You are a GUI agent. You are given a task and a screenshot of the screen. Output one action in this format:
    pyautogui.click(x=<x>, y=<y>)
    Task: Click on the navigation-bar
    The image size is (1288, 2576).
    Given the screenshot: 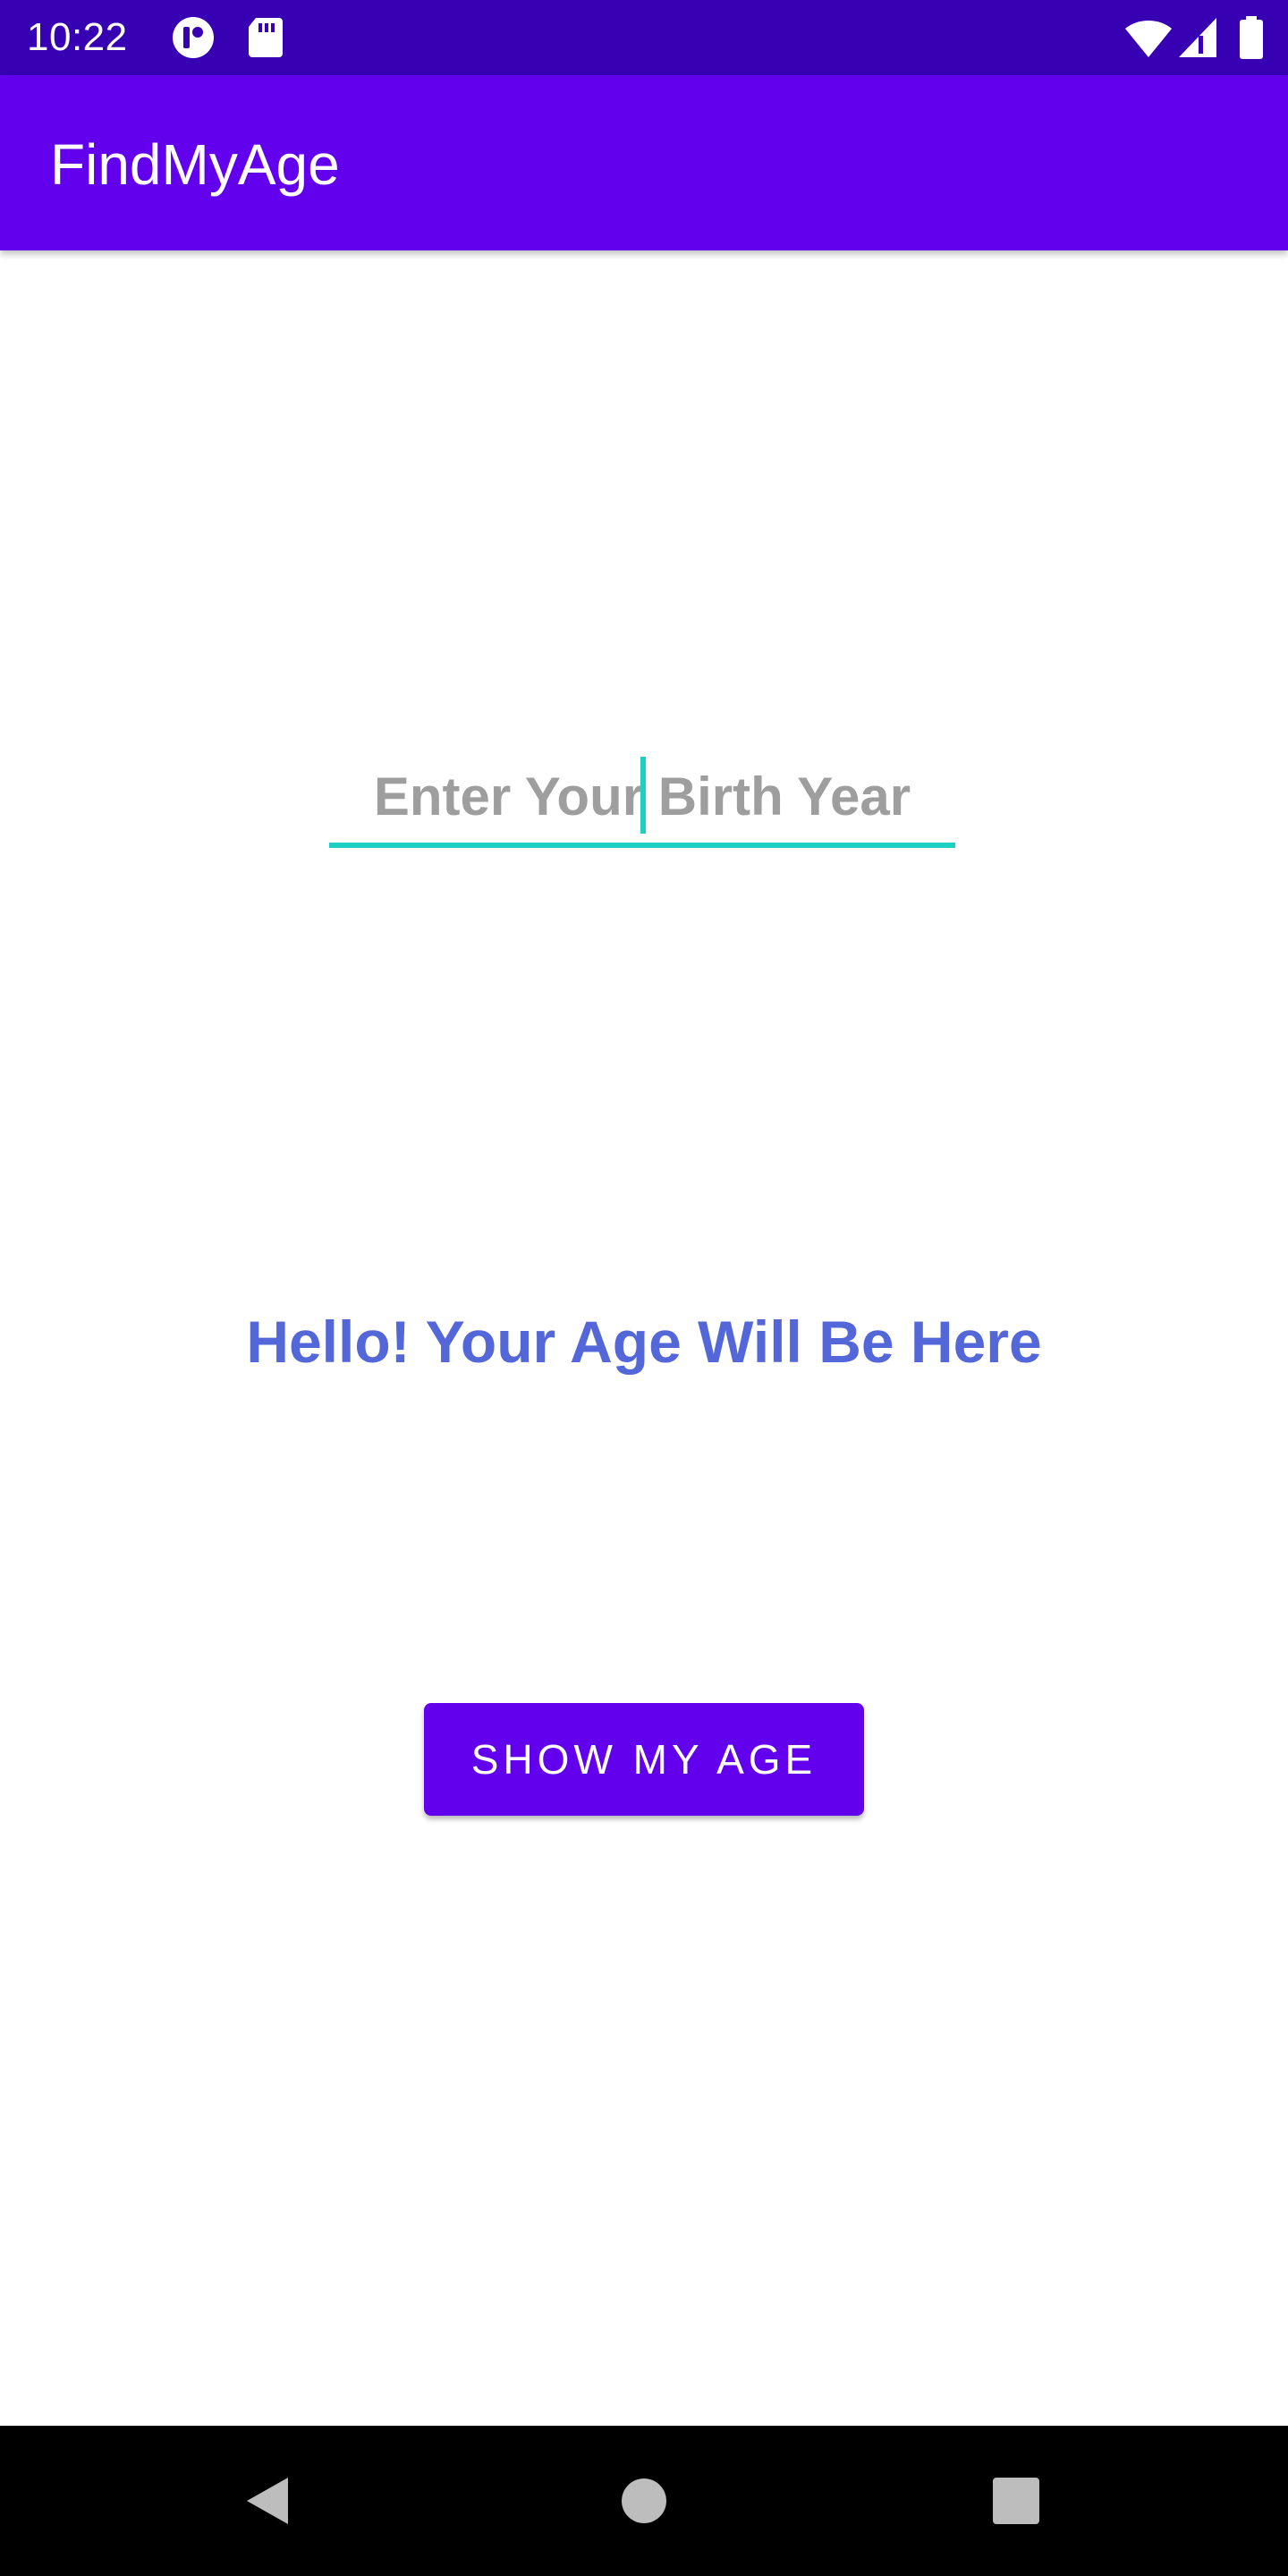 What is the action you would take?
    pyautogui.click(x=644, y=2501)
    